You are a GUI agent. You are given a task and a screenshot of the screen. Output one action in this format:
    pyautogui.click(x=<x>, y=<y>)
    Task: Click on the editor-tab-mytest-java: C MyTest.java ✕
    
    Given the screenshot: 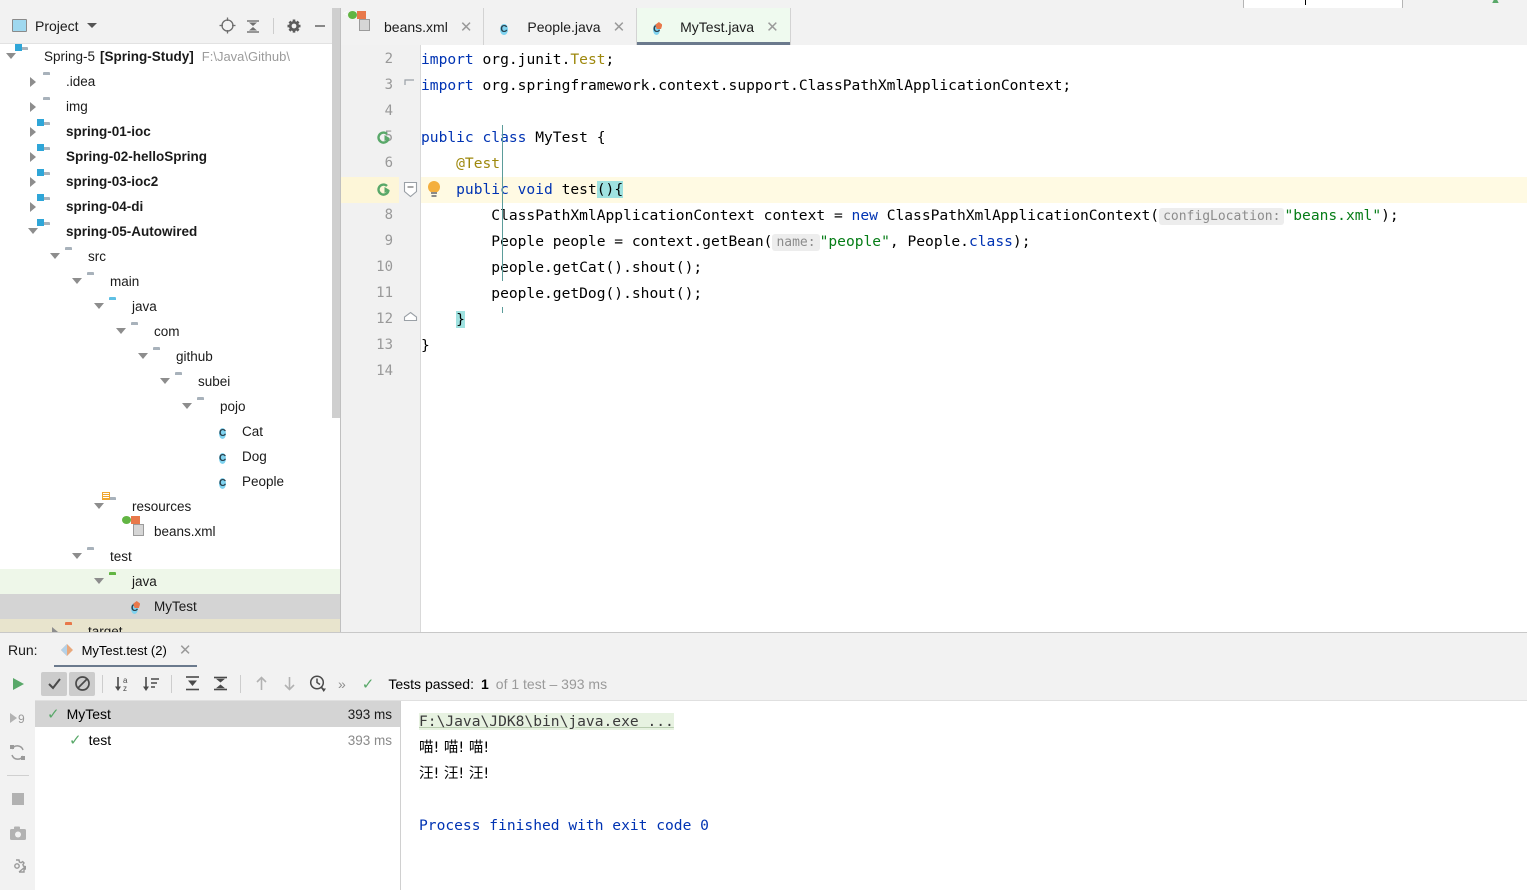 What is the action you would take?
    pyautogui.click(x=714, y=26)
    